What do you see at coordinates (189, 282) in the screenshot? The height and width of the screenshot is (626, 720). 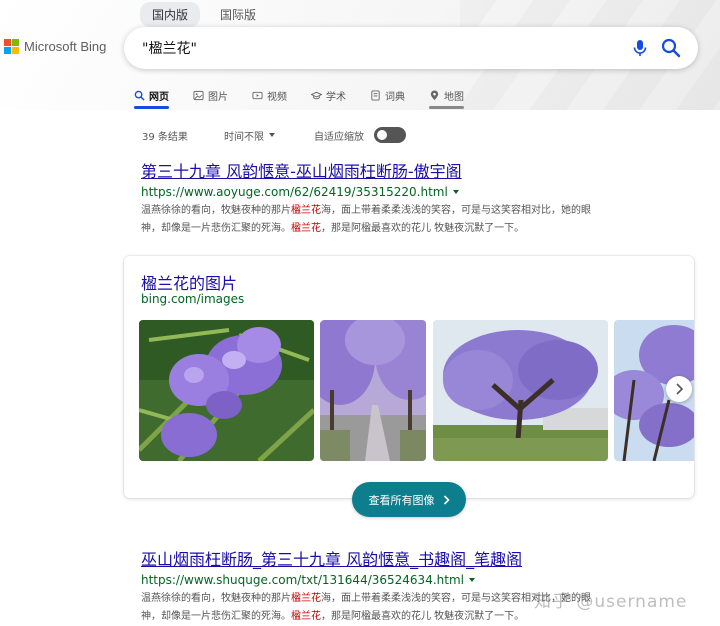 I see `image-results-title: 楹兰花的图片` at bounding box center [189, 282].